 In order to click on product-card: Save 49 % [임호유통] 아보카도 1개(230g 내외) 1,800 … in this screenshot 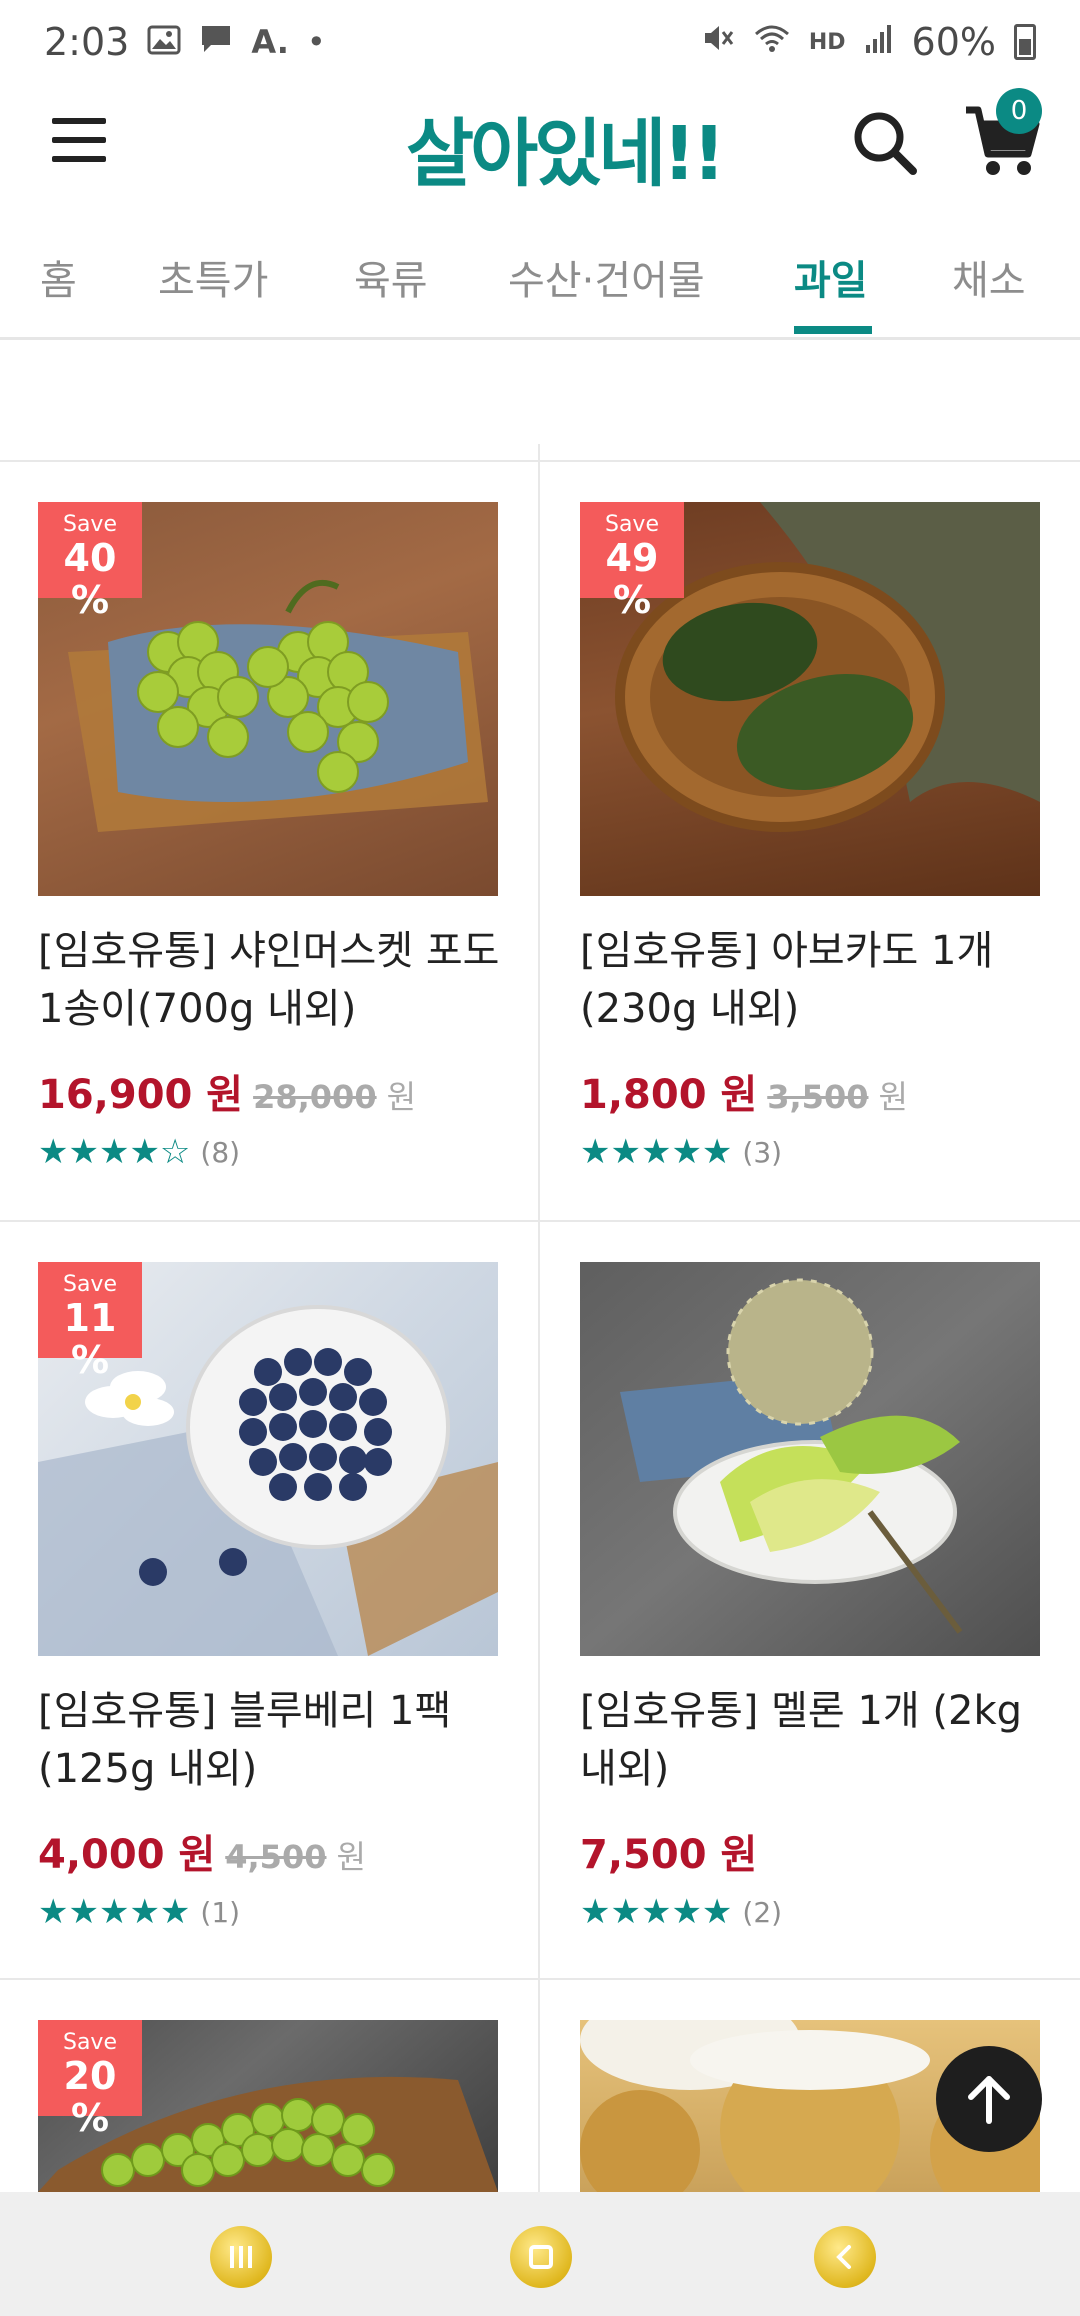, I will do `click(810, 837)`.